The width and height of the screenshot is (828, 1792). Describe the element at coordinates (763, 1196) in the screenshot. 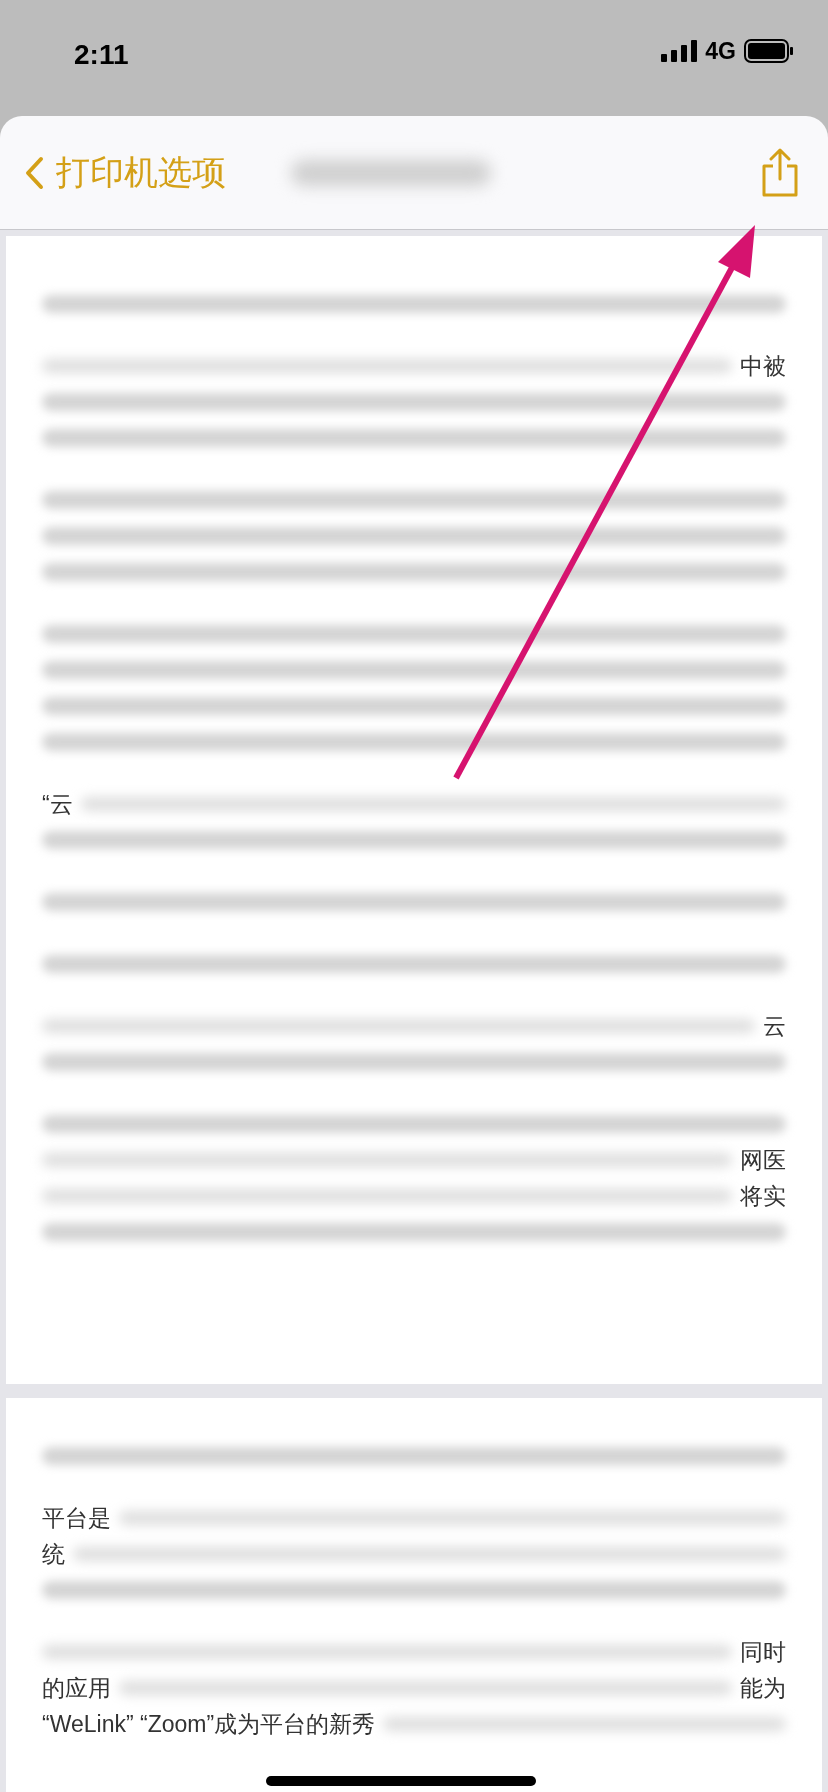

I see `document-text: 将实` at that location.